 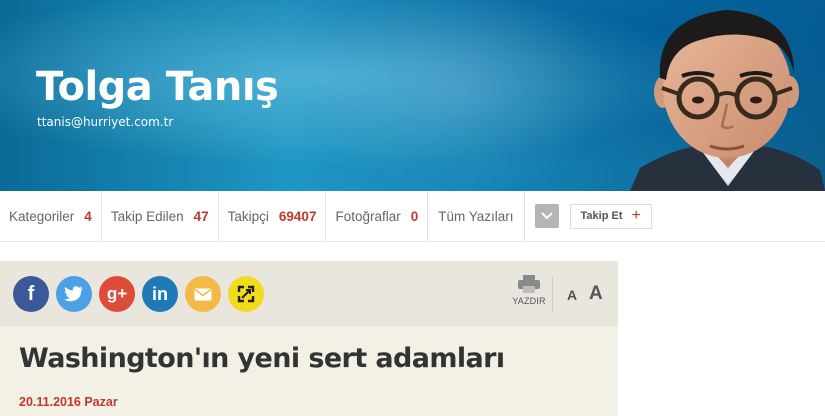 What do you see at coordinates (117, 294) in the screenshot?
I see `google-plus-icon: g+` at bounding box center [117, 294].